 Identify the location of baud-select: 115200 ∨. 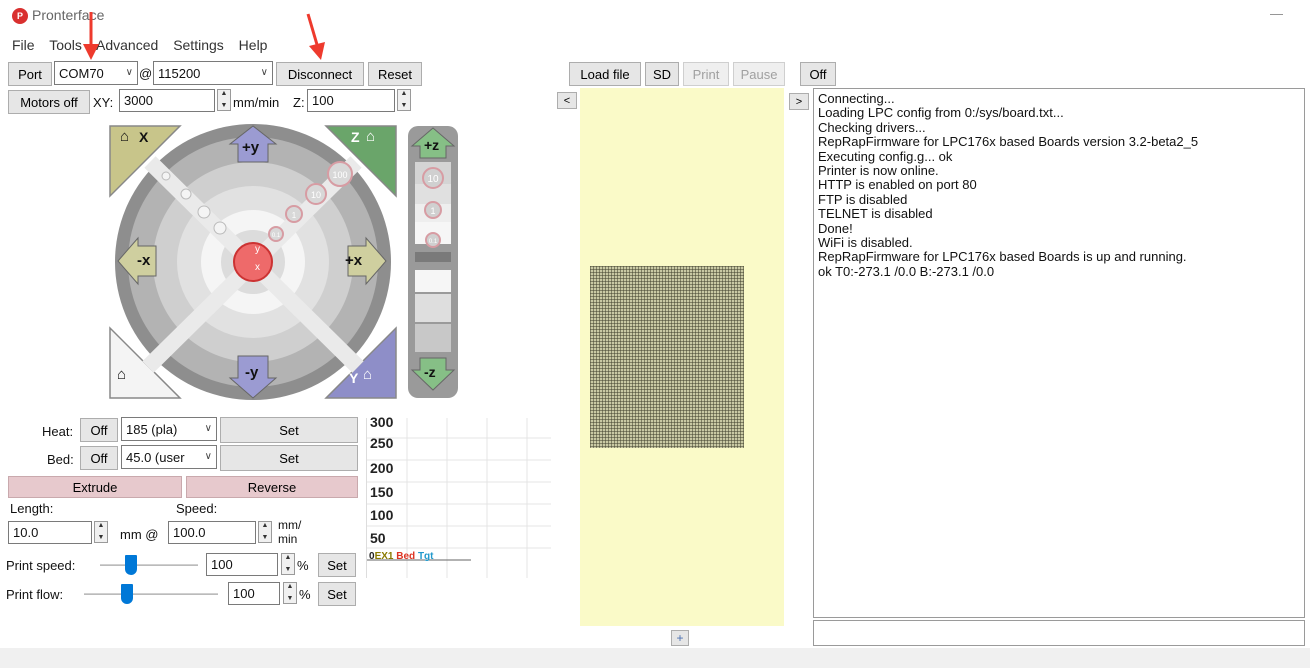
(213, 73).